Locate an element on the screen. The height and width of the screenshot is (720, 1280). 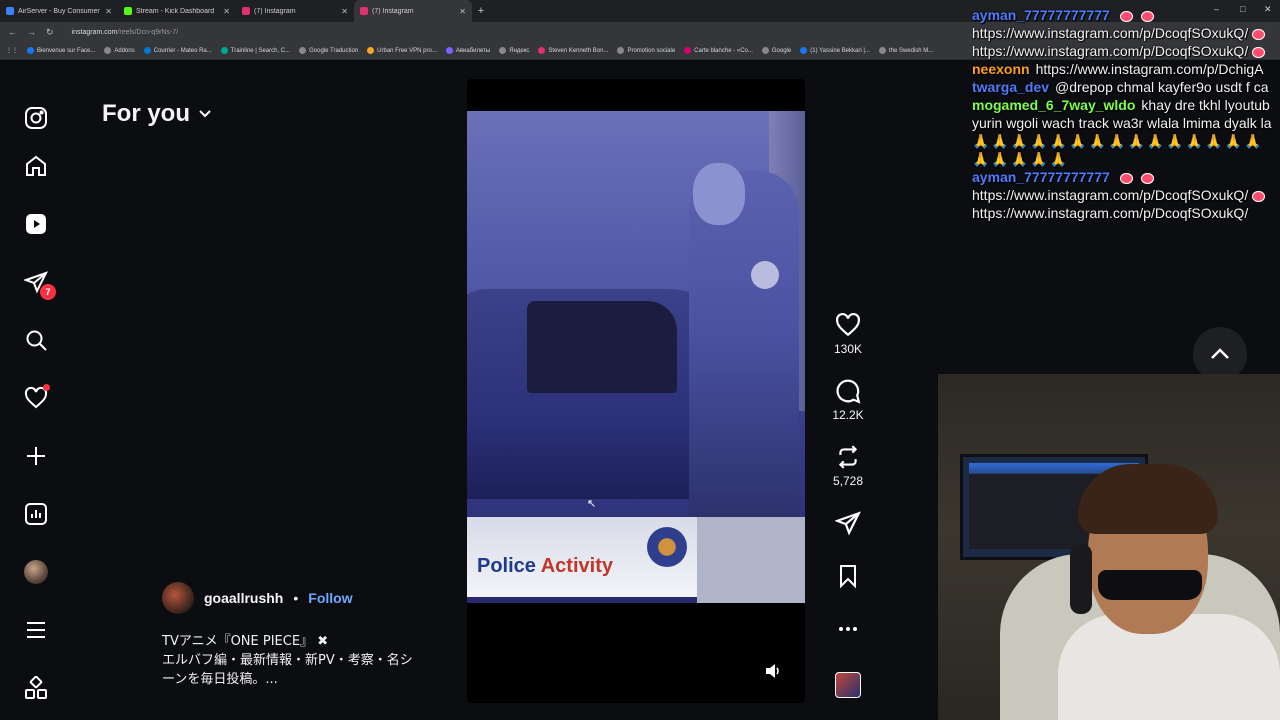
menu-icon is located at coordinates (36, 630).